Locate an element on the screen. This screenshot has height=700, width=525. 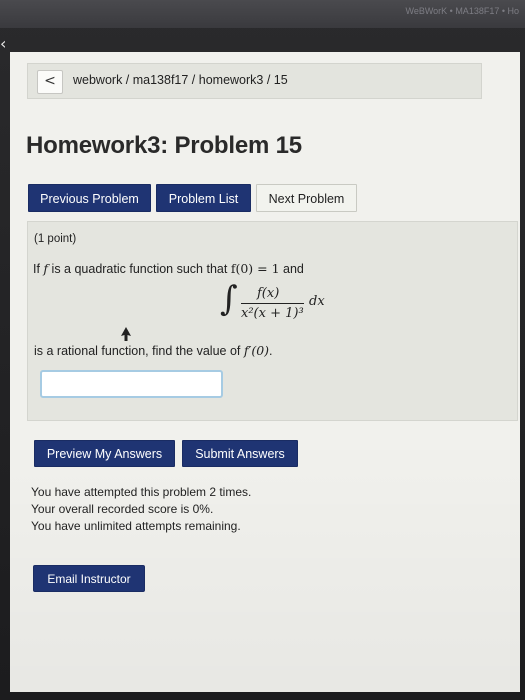
chevron-left-icon: < is located at coordinates (50, 81).